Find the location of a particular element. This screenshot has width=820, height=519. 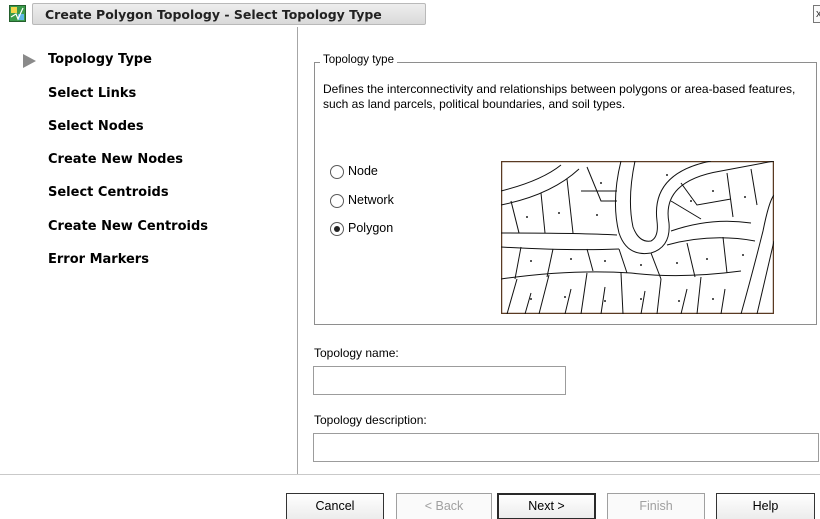

radio-polygon-label: Polygon is located at coordinates (371, 228).